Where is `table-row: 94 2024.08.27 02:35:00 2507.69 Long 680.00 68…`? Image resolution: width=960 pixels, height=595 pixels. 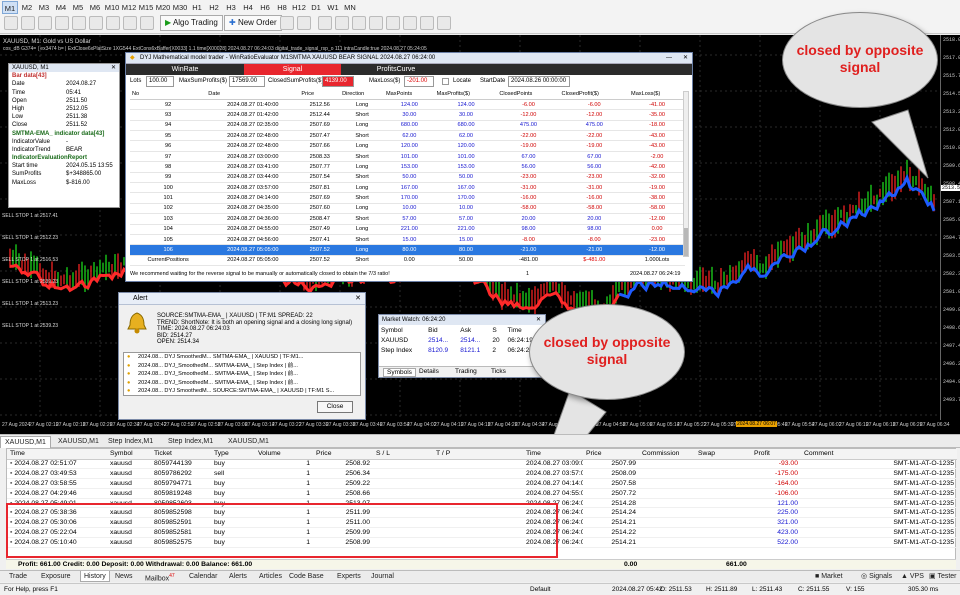 table-row: 94 2024.08.27 02:35:00 2507.69 Long 680.00 68… is located at coordinates (407, 126).